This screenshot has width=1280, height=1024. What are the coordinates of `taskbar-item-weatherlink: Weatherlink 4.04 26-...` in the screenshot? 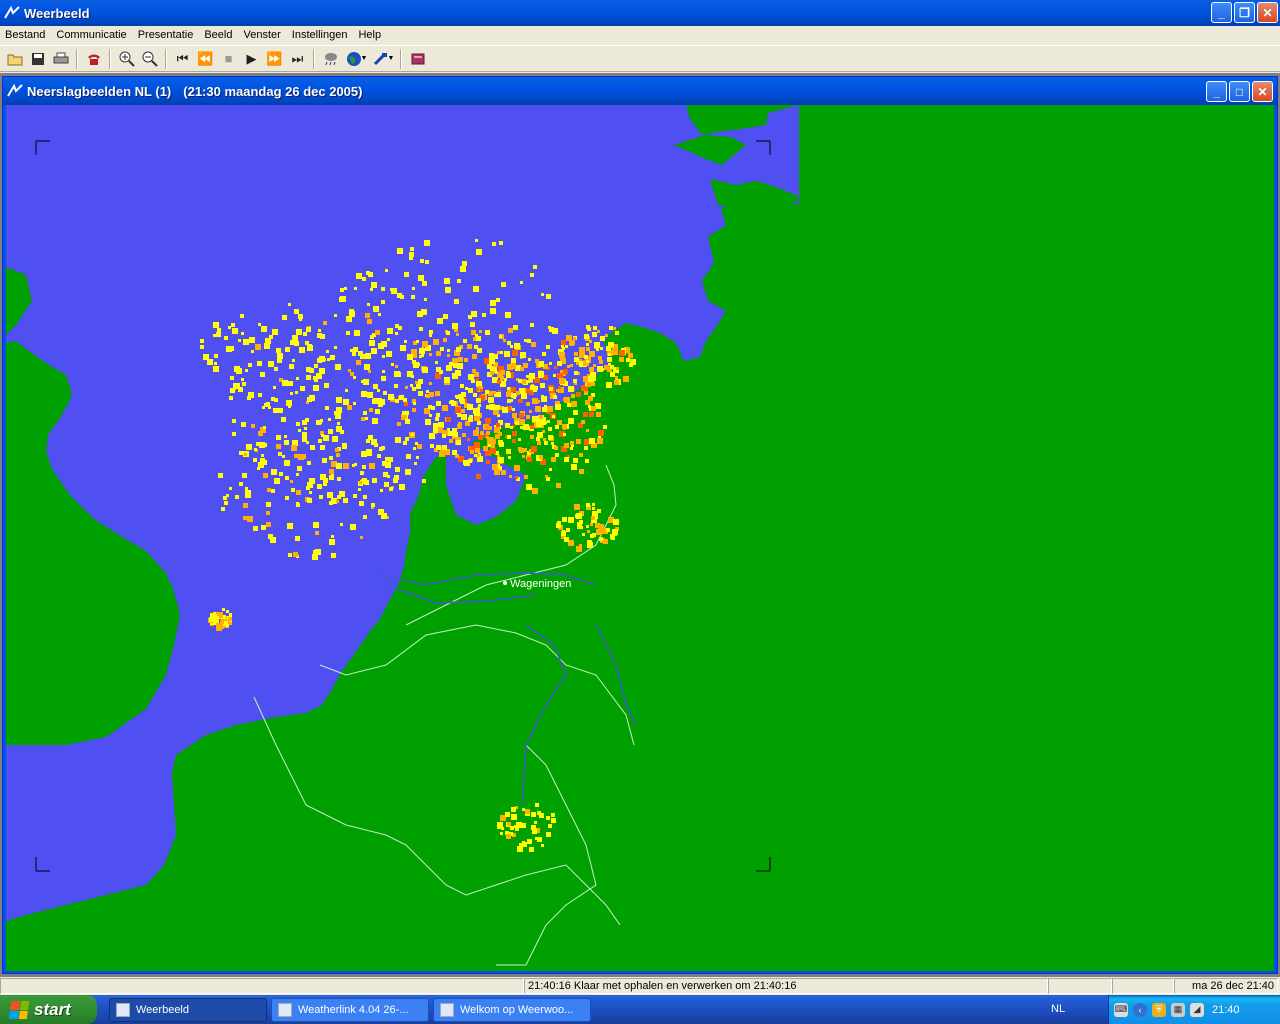 It's located at (350, 1009).